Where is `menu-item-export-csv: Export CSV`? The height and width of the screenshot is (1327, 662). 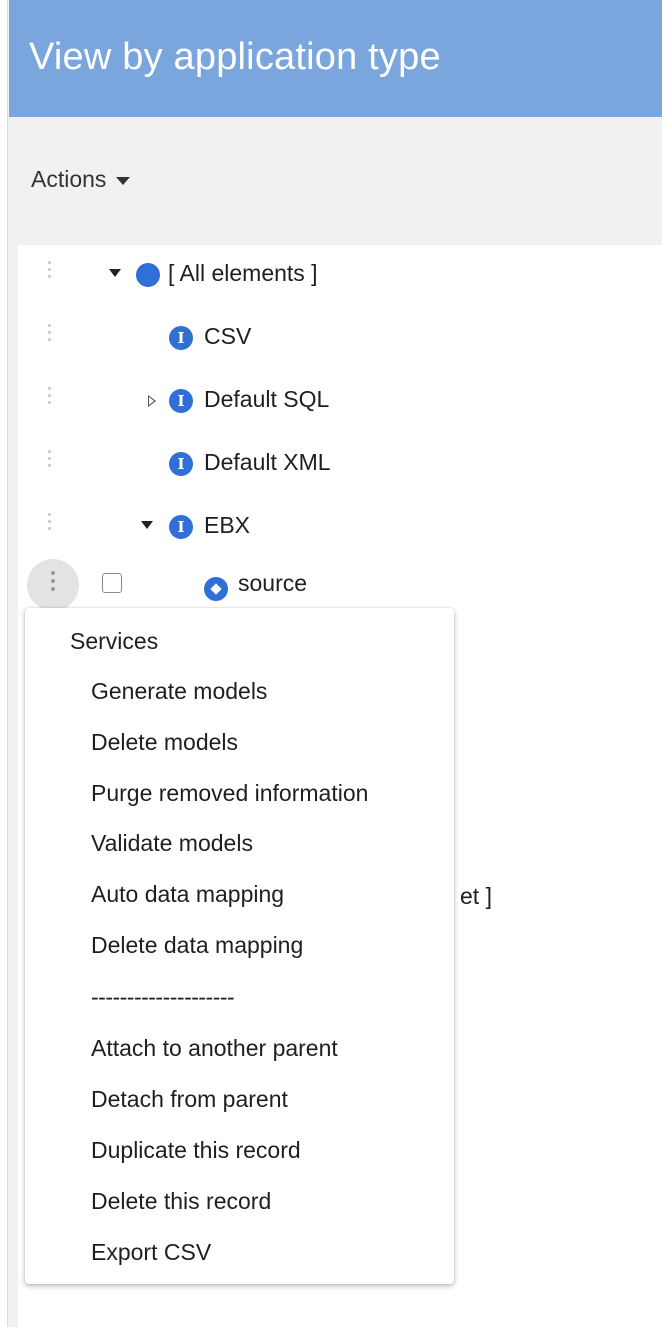 menu-item-export-csv: Export CSV is located at coordinates (151, 1252).